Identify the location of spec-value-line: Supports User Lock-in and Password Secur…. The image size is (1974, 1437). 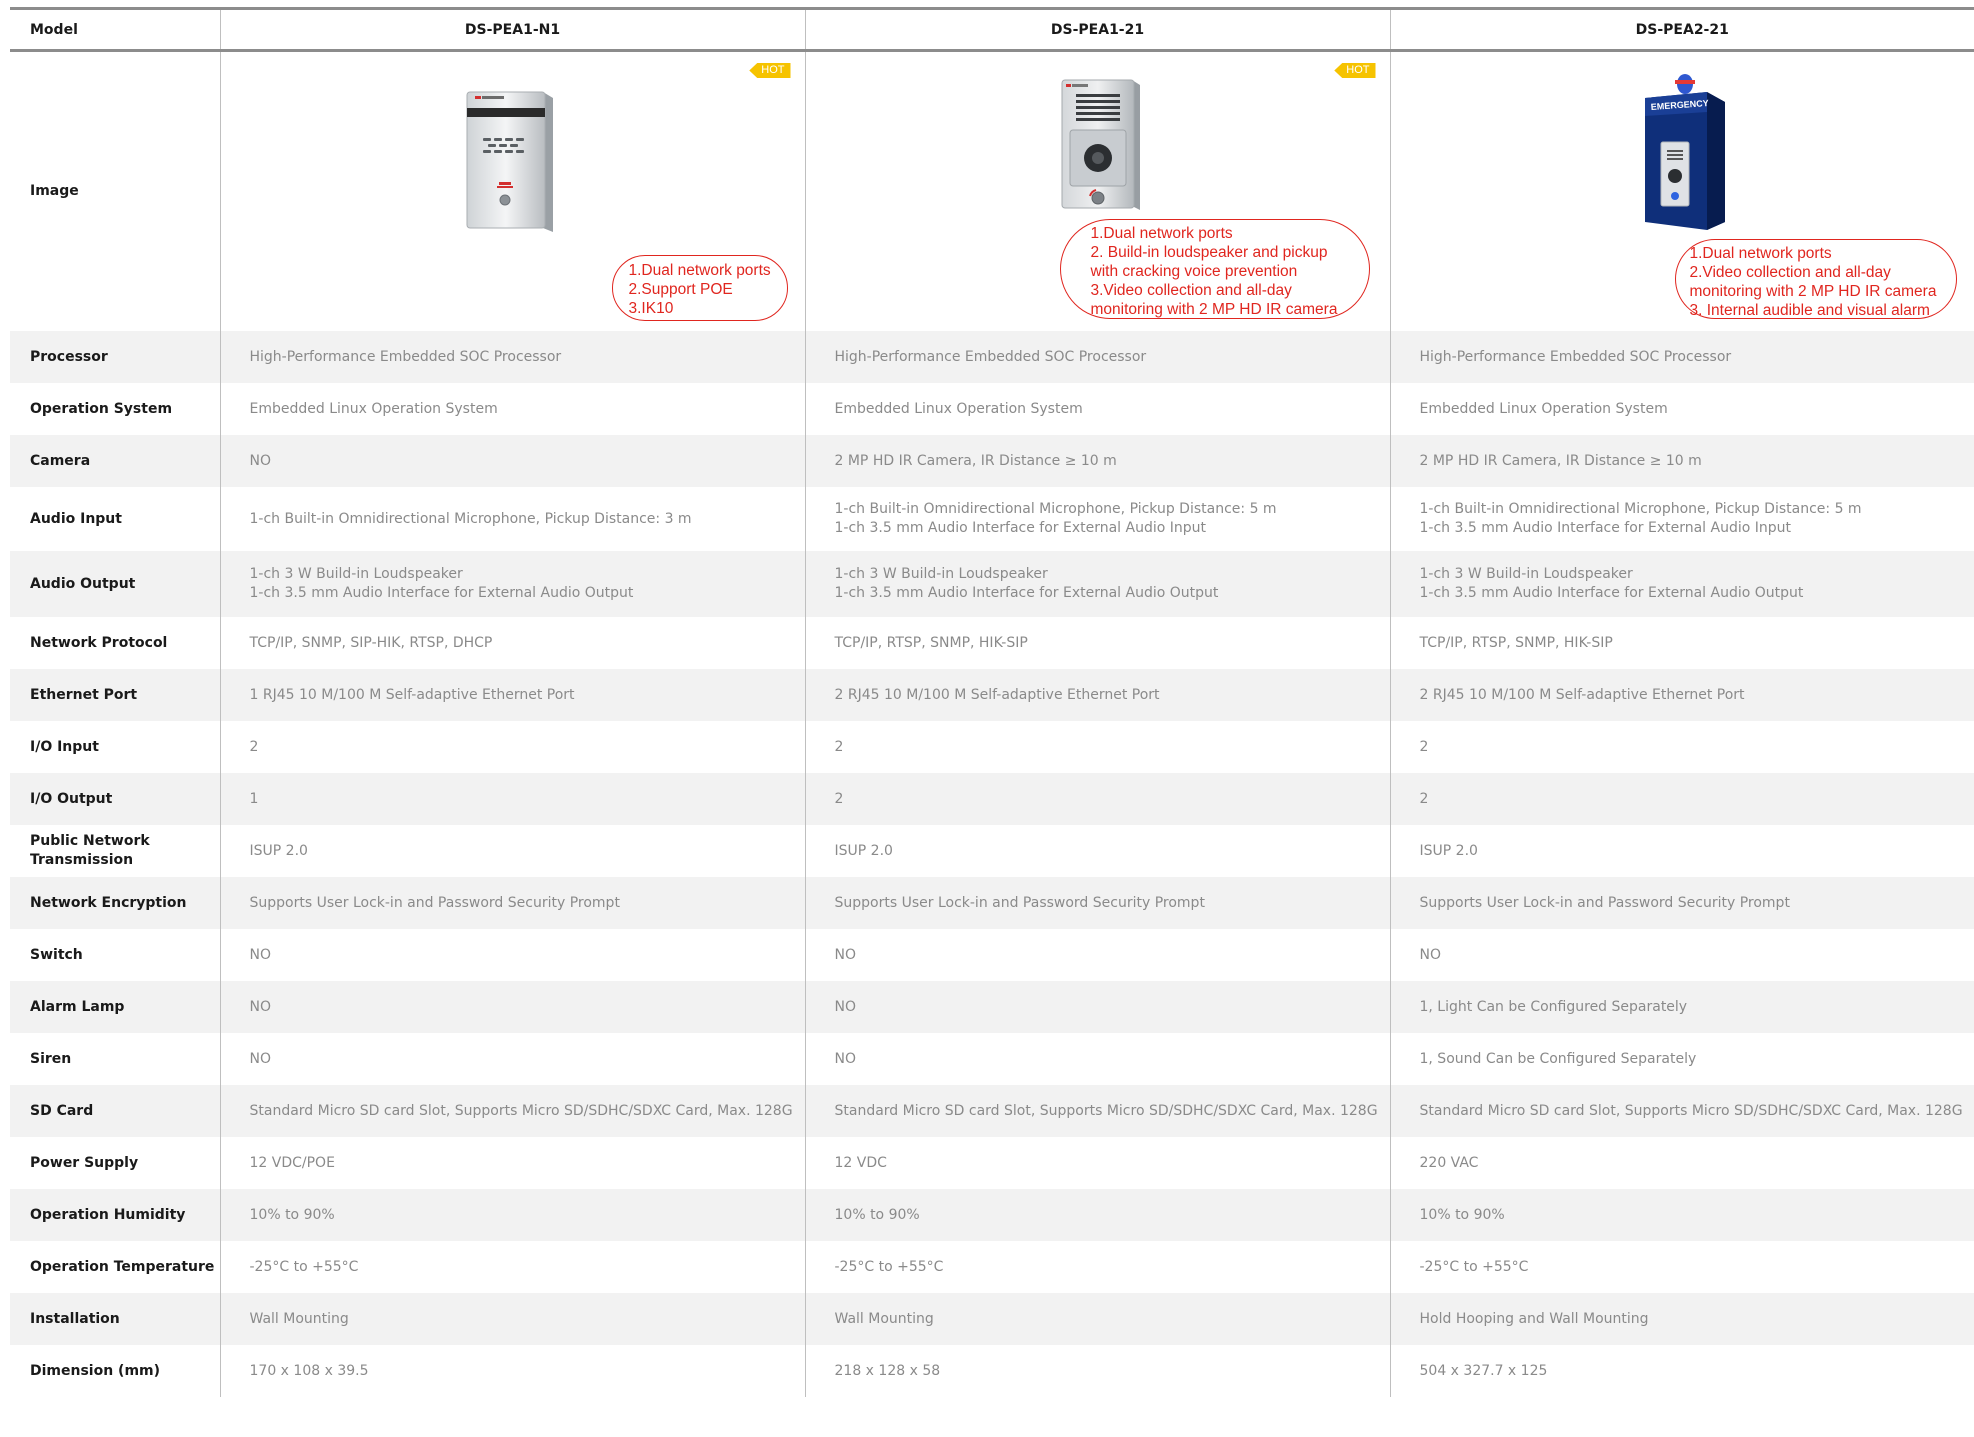
(434, 902).